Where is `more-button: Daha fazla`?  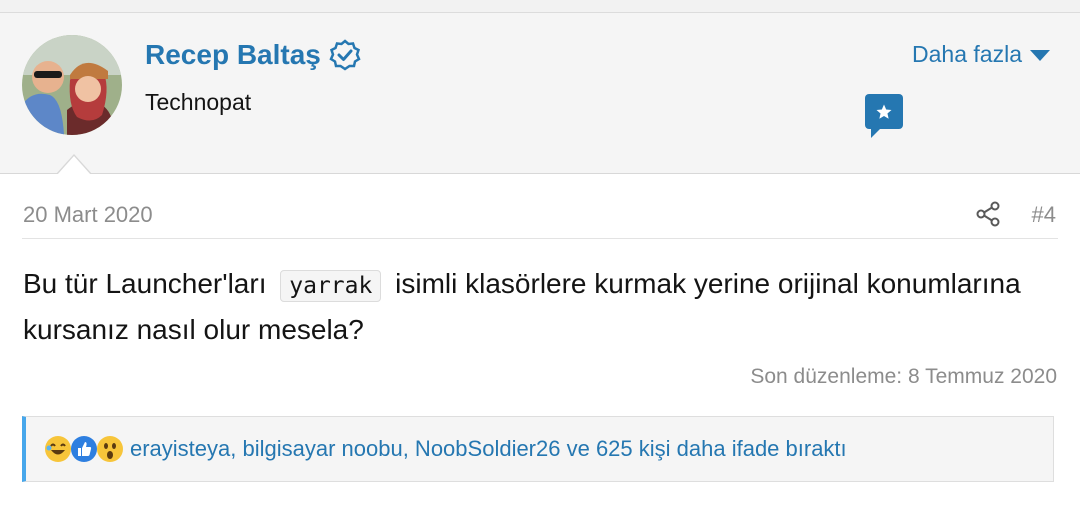 more-button: Daha fazla is located at coordinates (981, 54).